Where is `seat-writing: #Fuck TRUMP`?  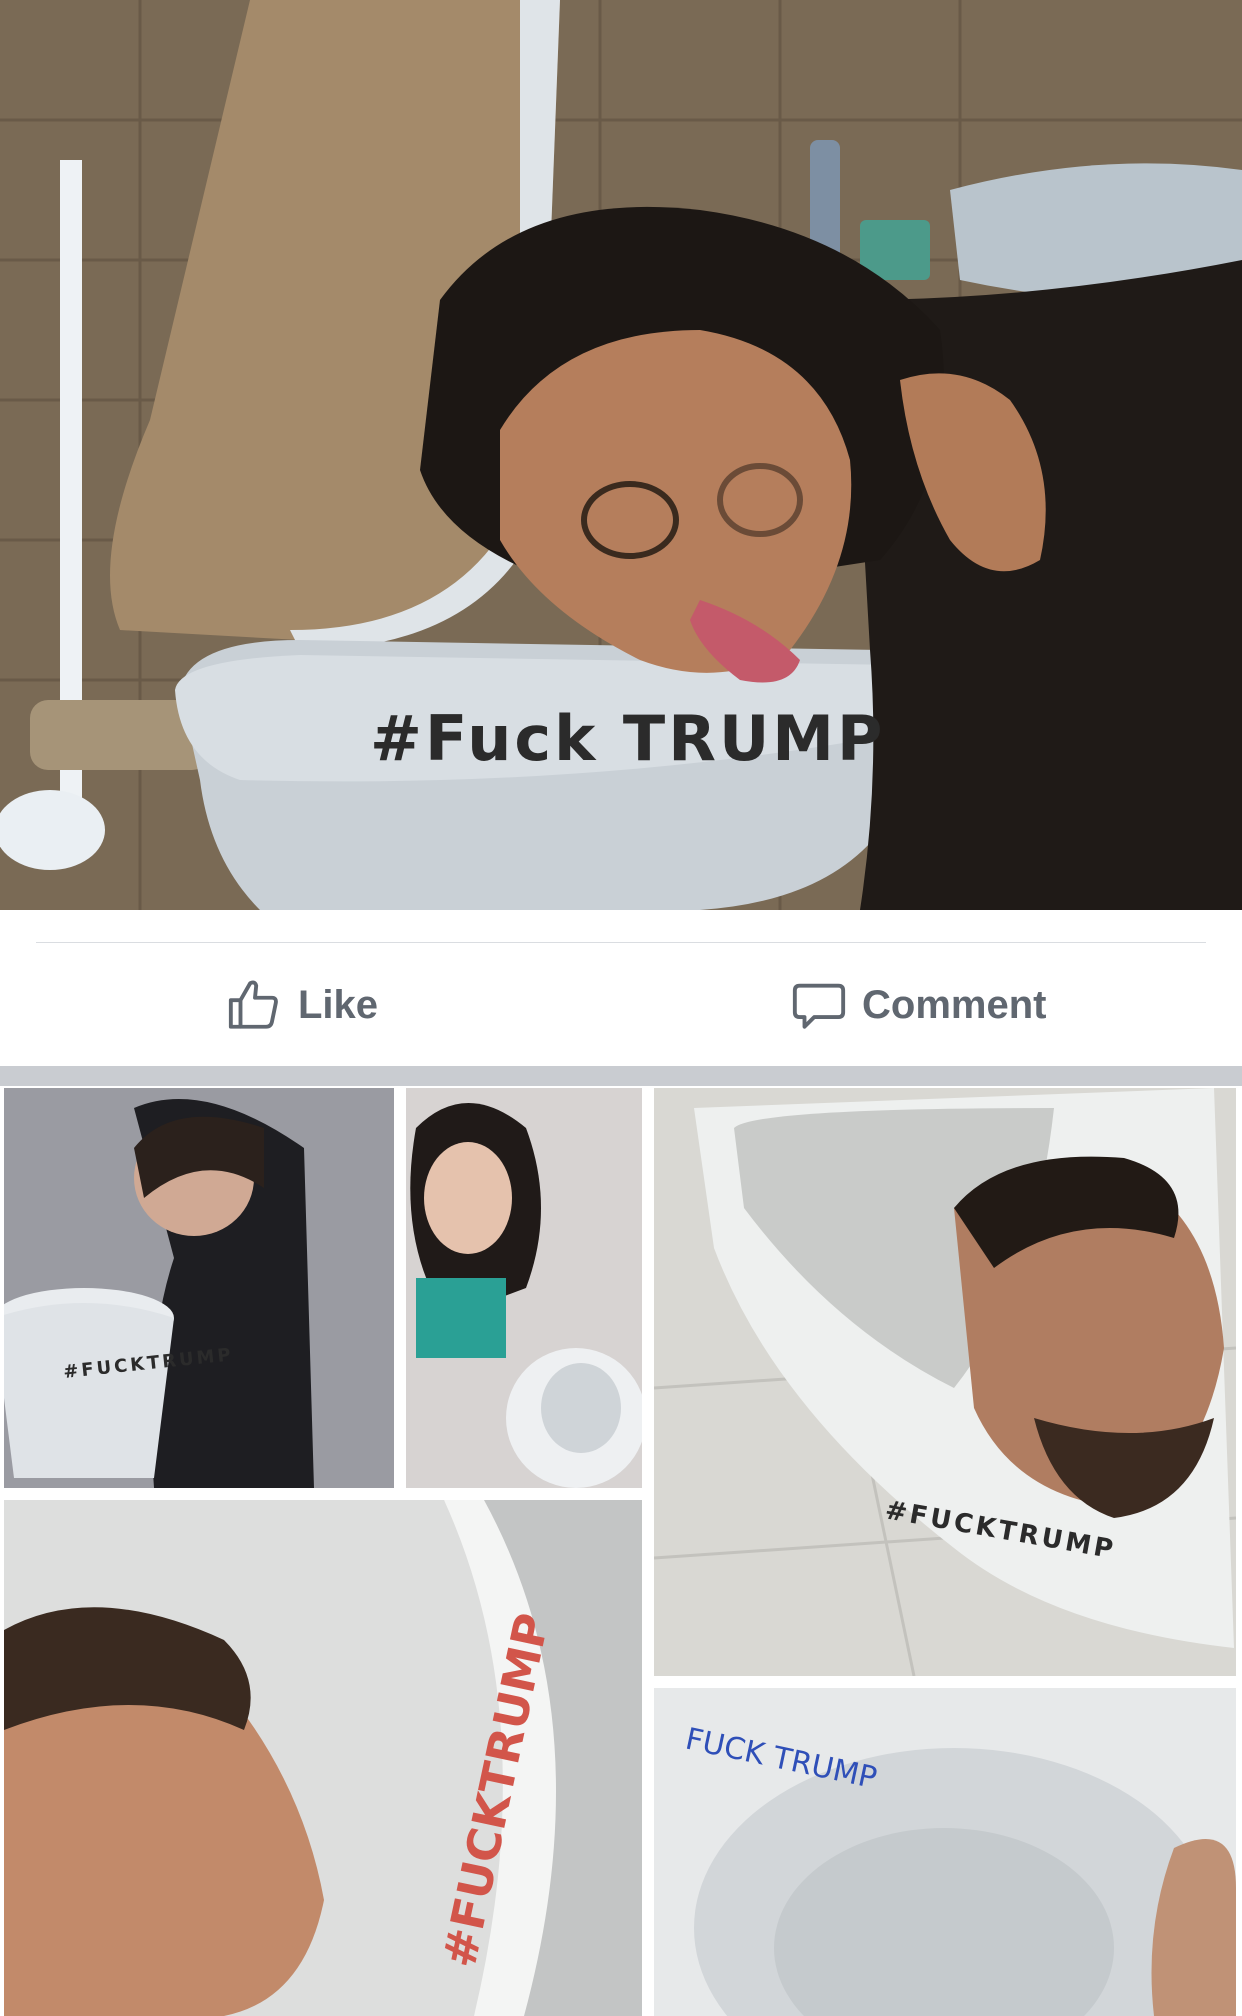
seat-writing: #Fuck TRUMP is located at coordinates (627, 738).